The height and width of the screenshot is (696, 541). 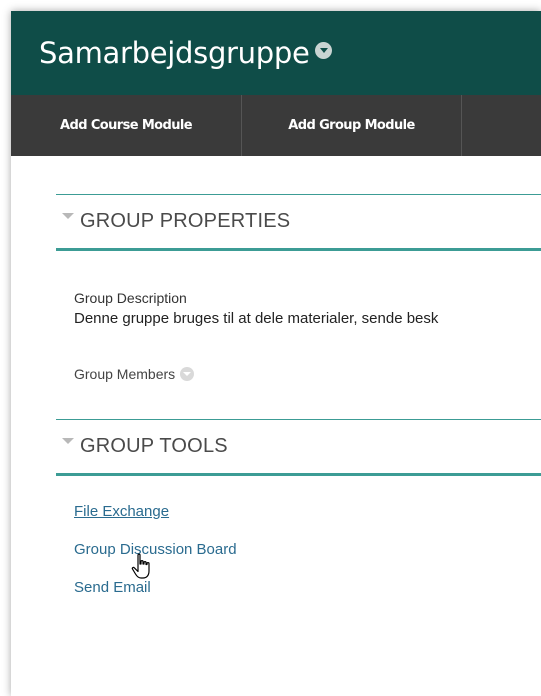 I want to click on title-bar: Samarbejdsgruppe, so click(x=276, y=53).